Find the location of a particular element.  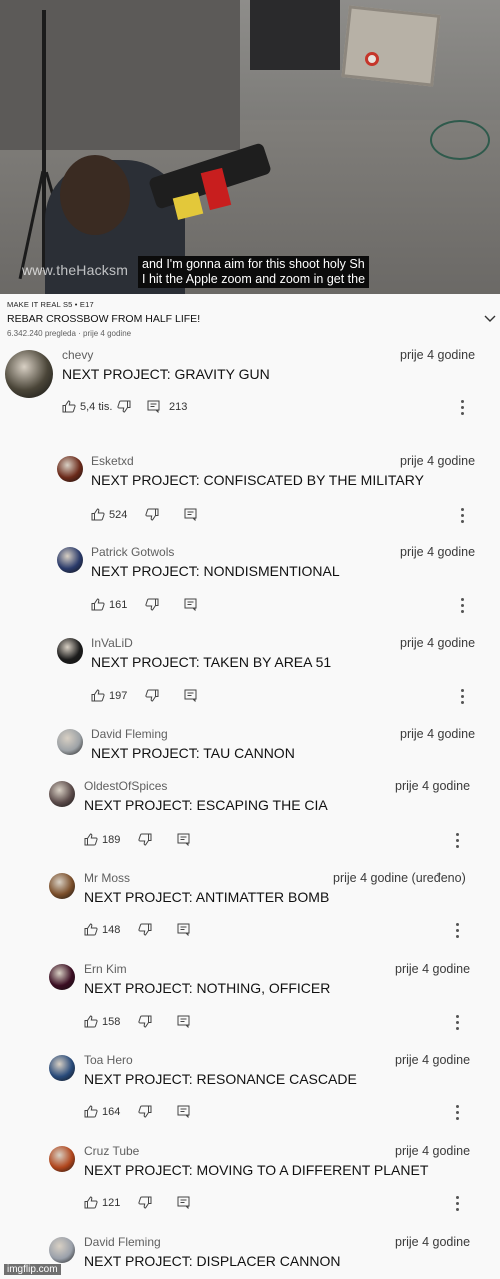

comment-text: NEXT PROJECT: NOTHING, OFFICER is located at coordinates (207, 988).